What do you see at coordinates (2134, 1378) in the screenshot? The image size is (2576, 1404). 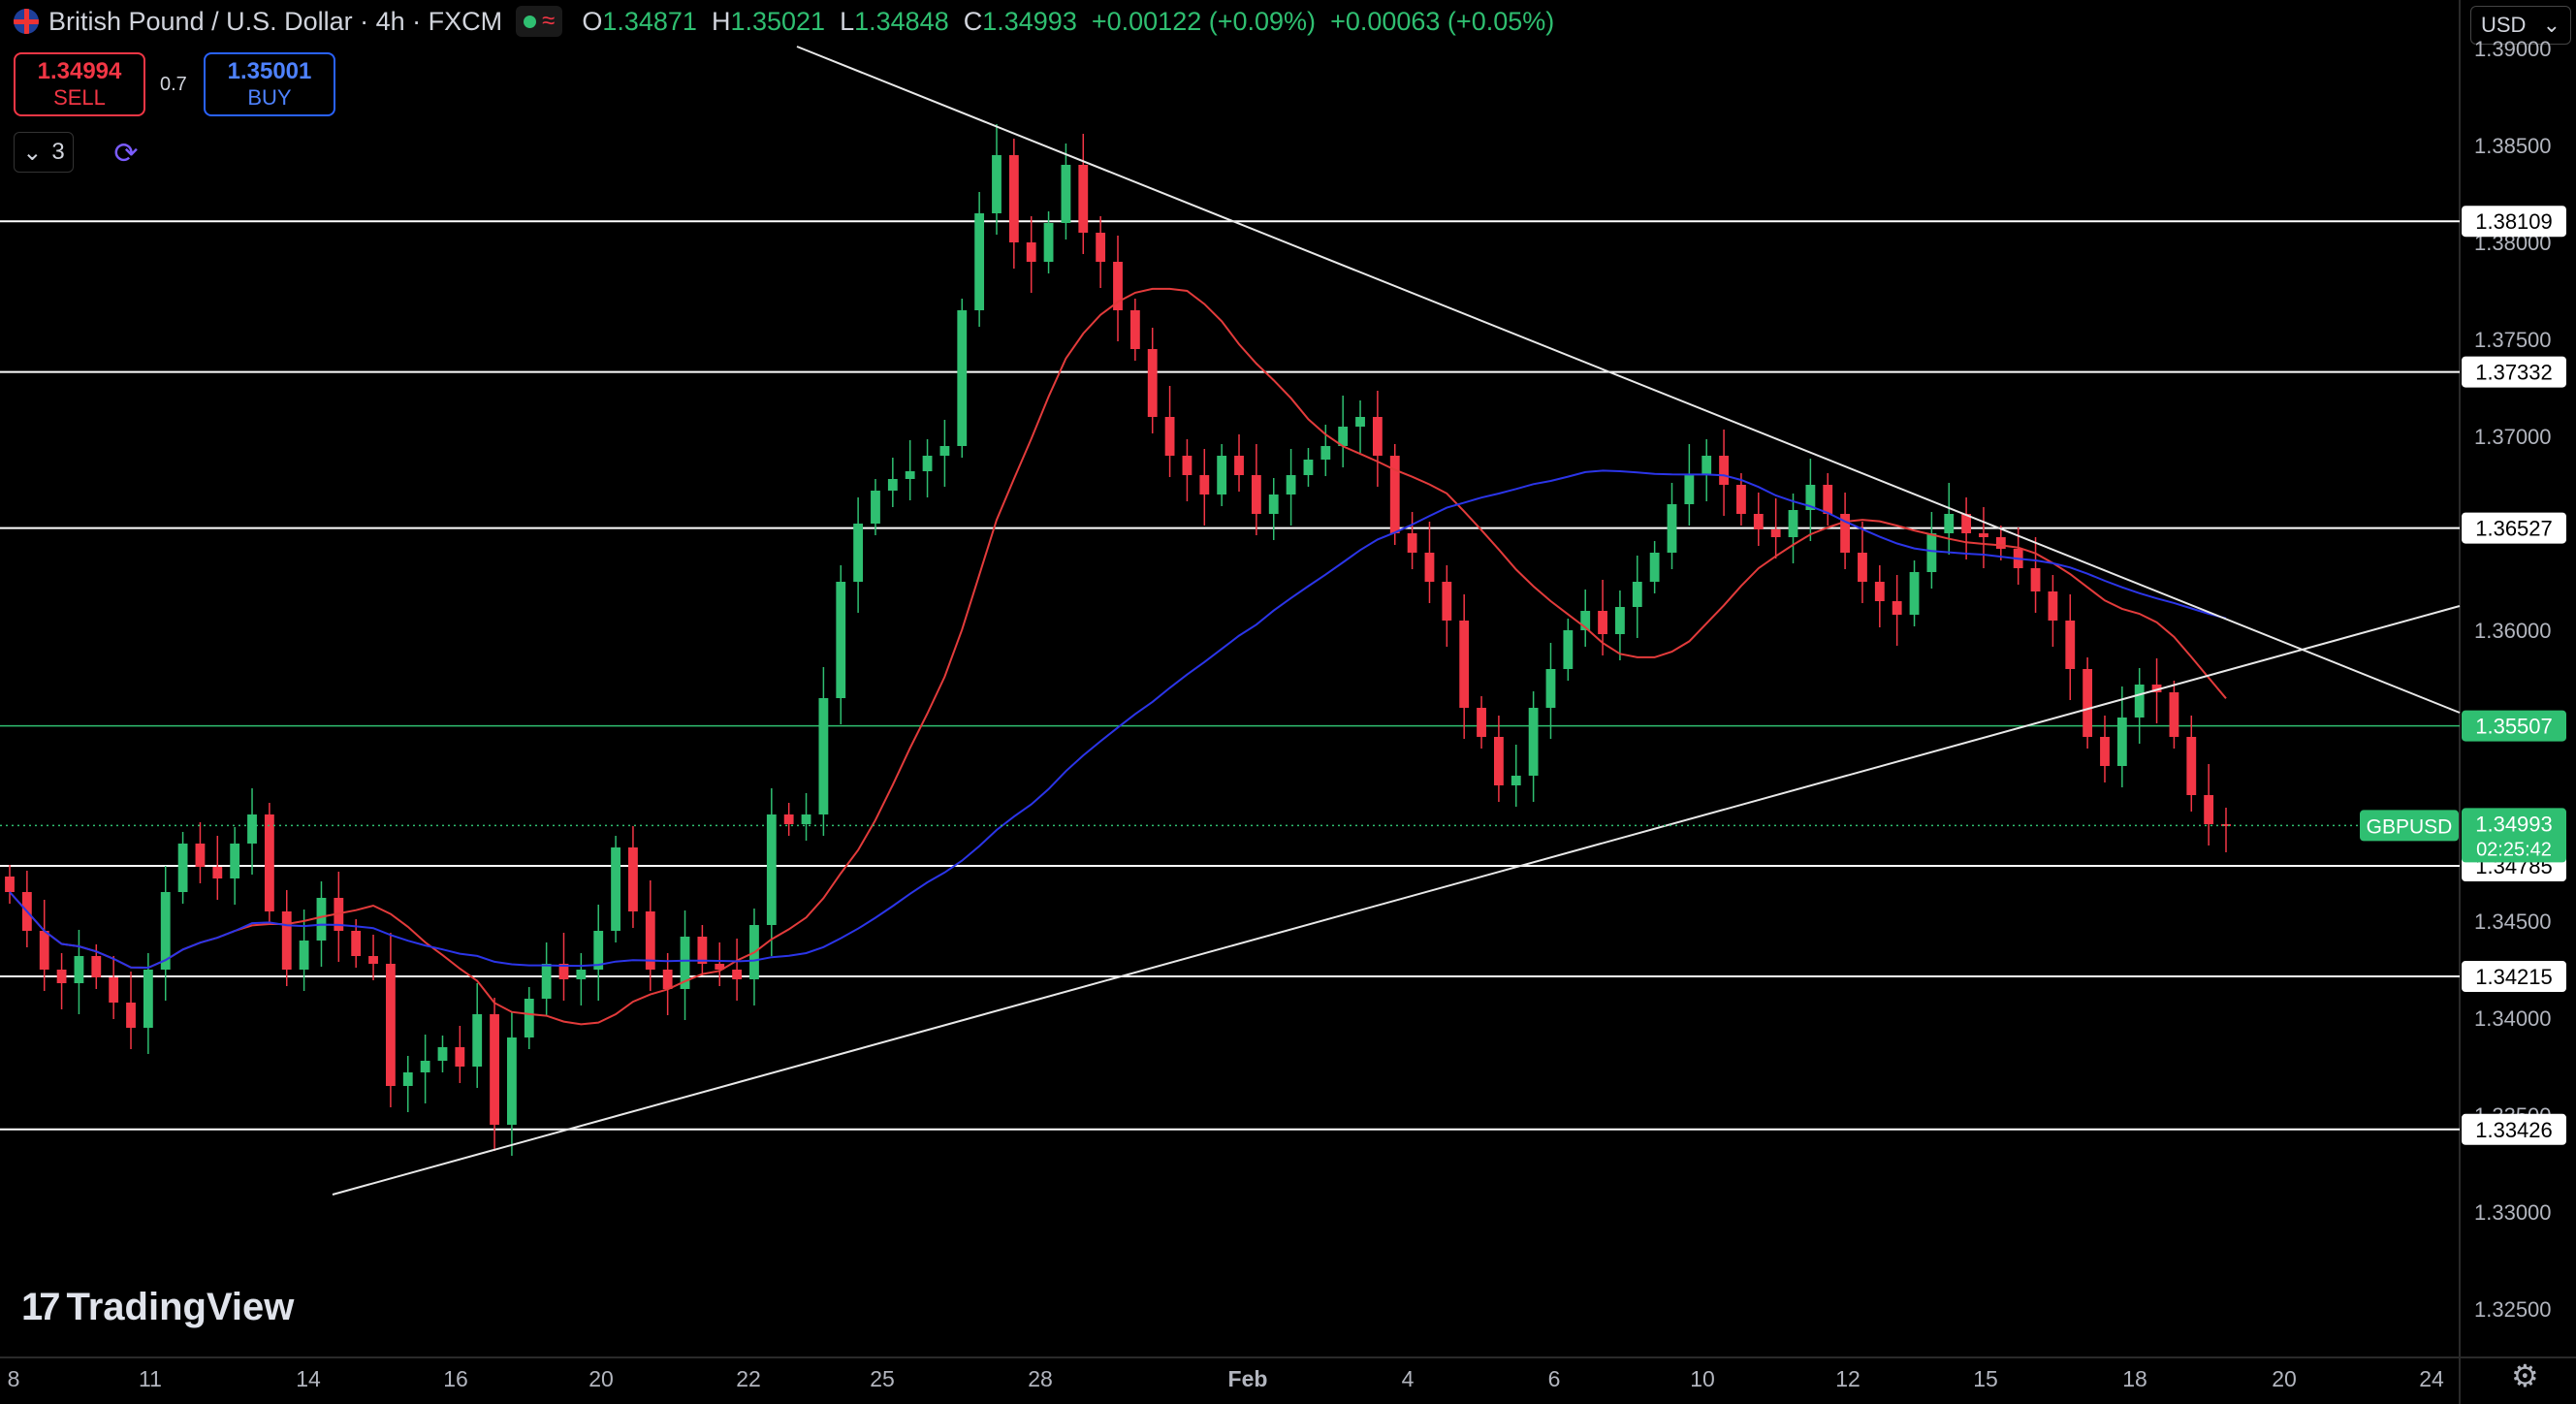 I see `x-tick-label: 18` at bounding box center [2134, 1378].